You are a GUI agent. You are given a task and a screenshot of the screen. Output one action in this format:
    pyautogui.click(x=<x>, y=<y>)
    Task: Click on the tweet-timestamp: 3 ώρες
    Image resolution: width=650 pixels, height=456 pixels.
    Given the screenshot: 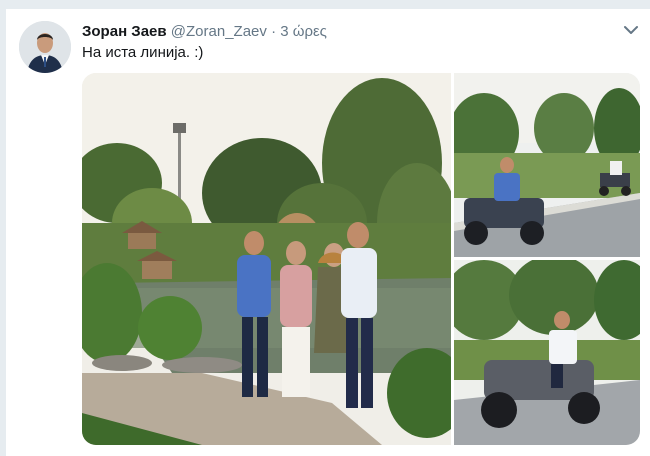 What is the action you would take?
    pyautogui.click(x=303, y=31)
    